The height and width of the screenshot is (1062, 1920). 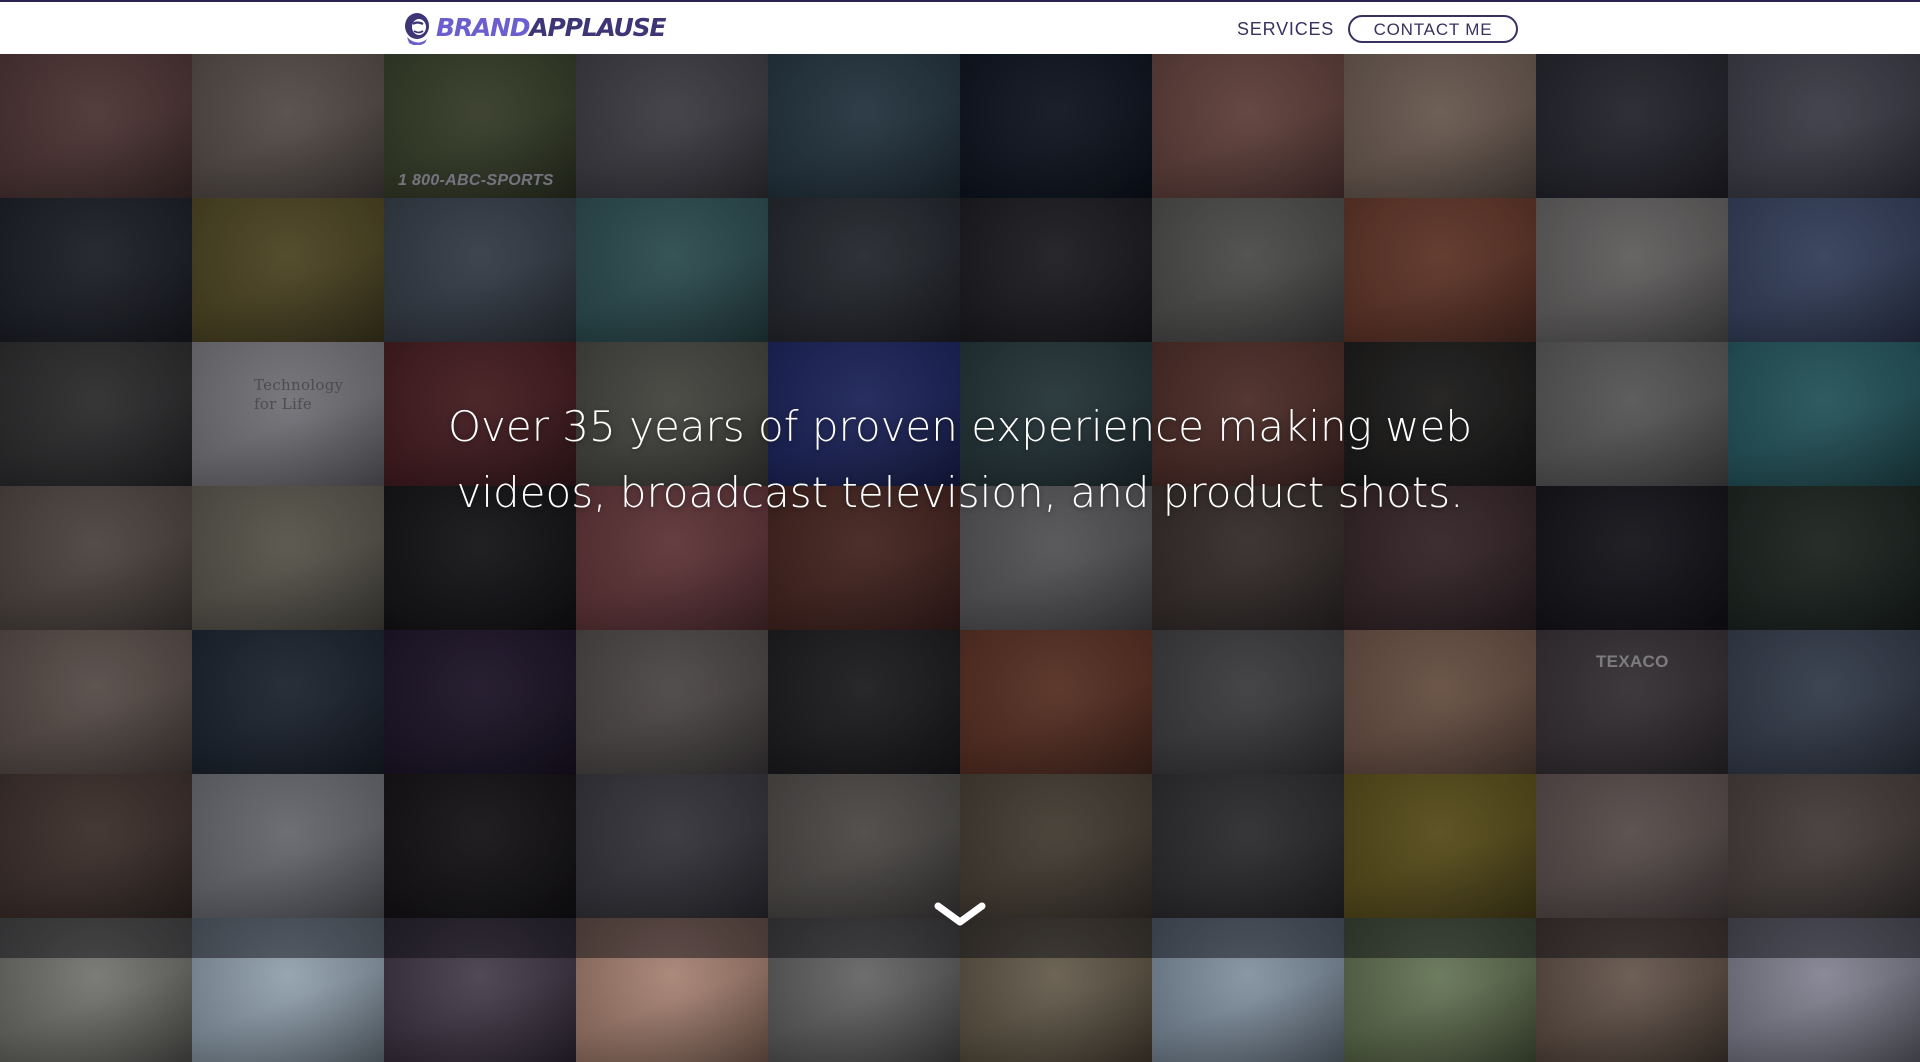 What do you see at coordinates (1433, 29) in the screenshot?
I see `contact-me-button: CONTACT ME` at bounding box center [1433, 29].